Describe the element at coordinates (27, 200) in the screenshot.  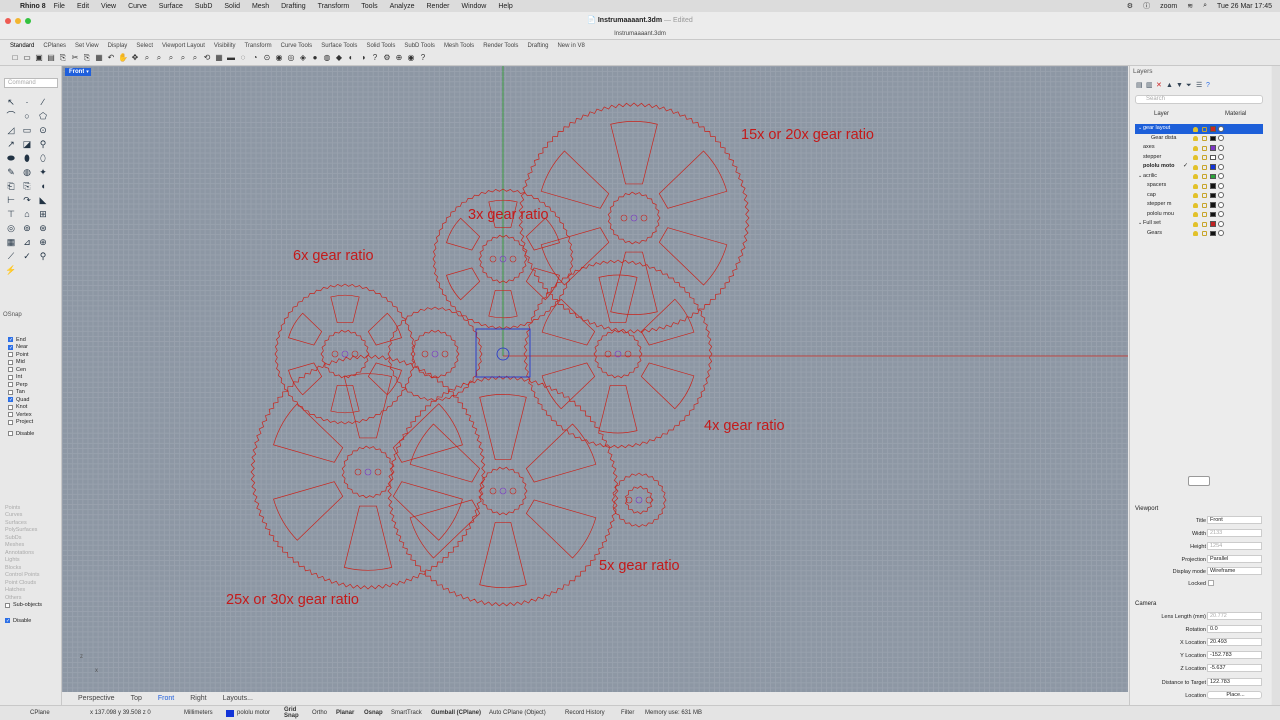
I see `tool-22-icon: ↷` at that location.